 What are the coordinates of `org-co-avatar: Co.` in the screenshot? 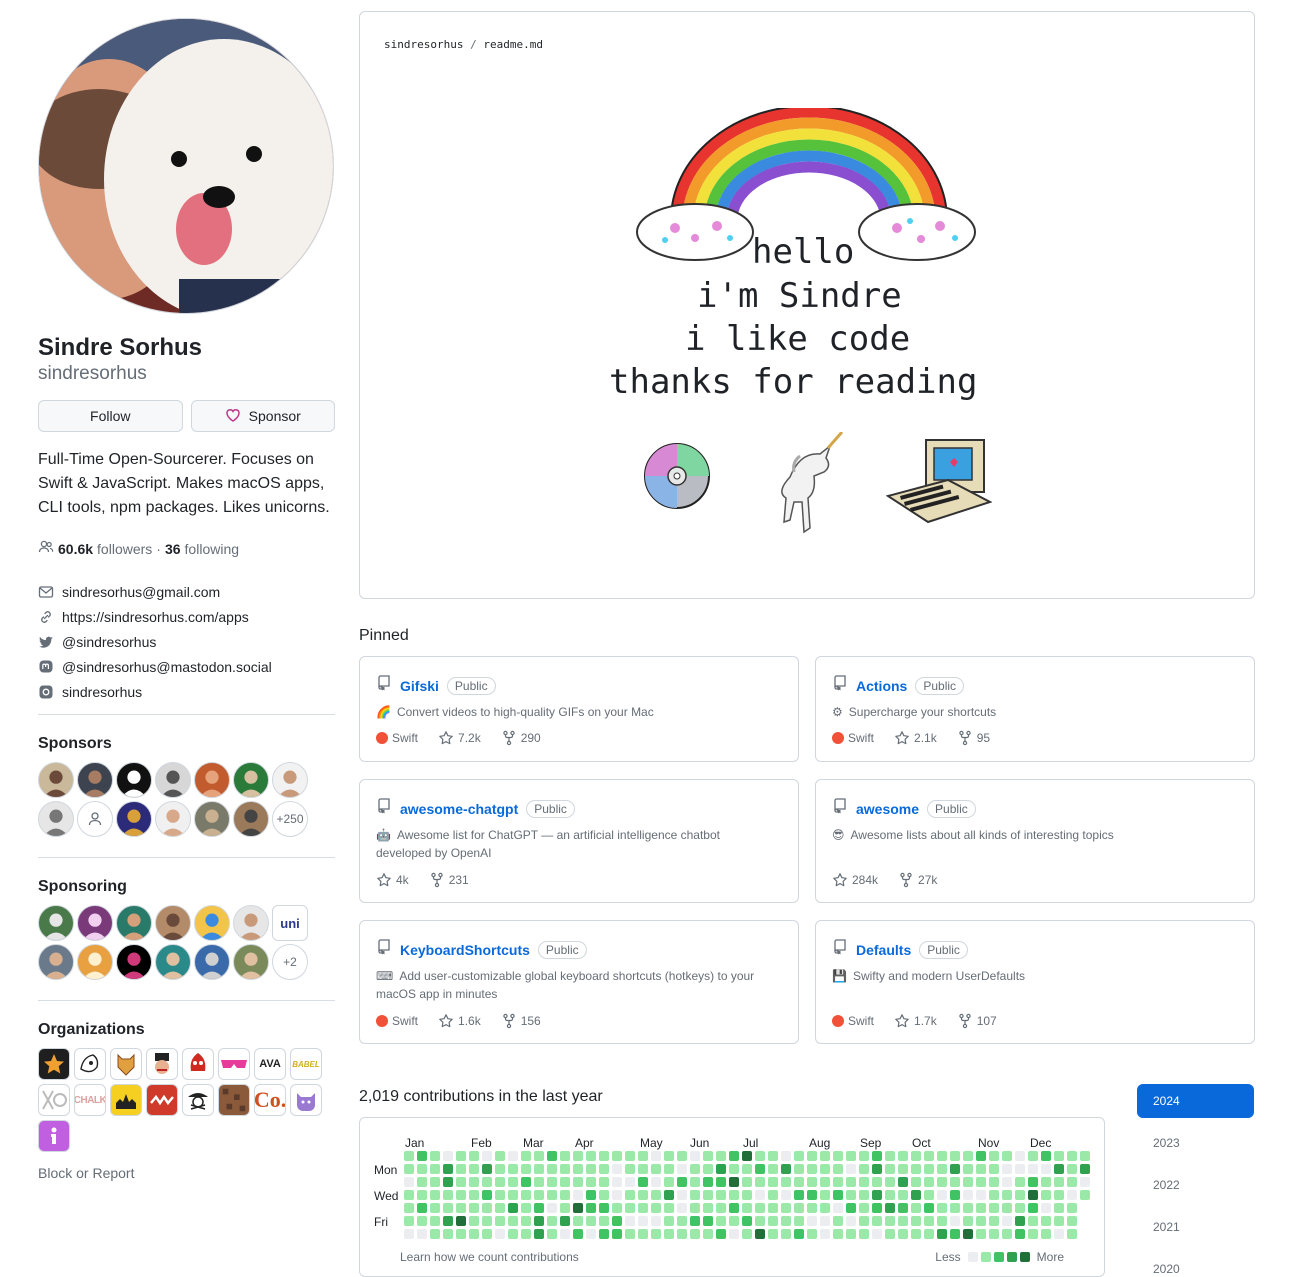 It's located at (270, 1100).